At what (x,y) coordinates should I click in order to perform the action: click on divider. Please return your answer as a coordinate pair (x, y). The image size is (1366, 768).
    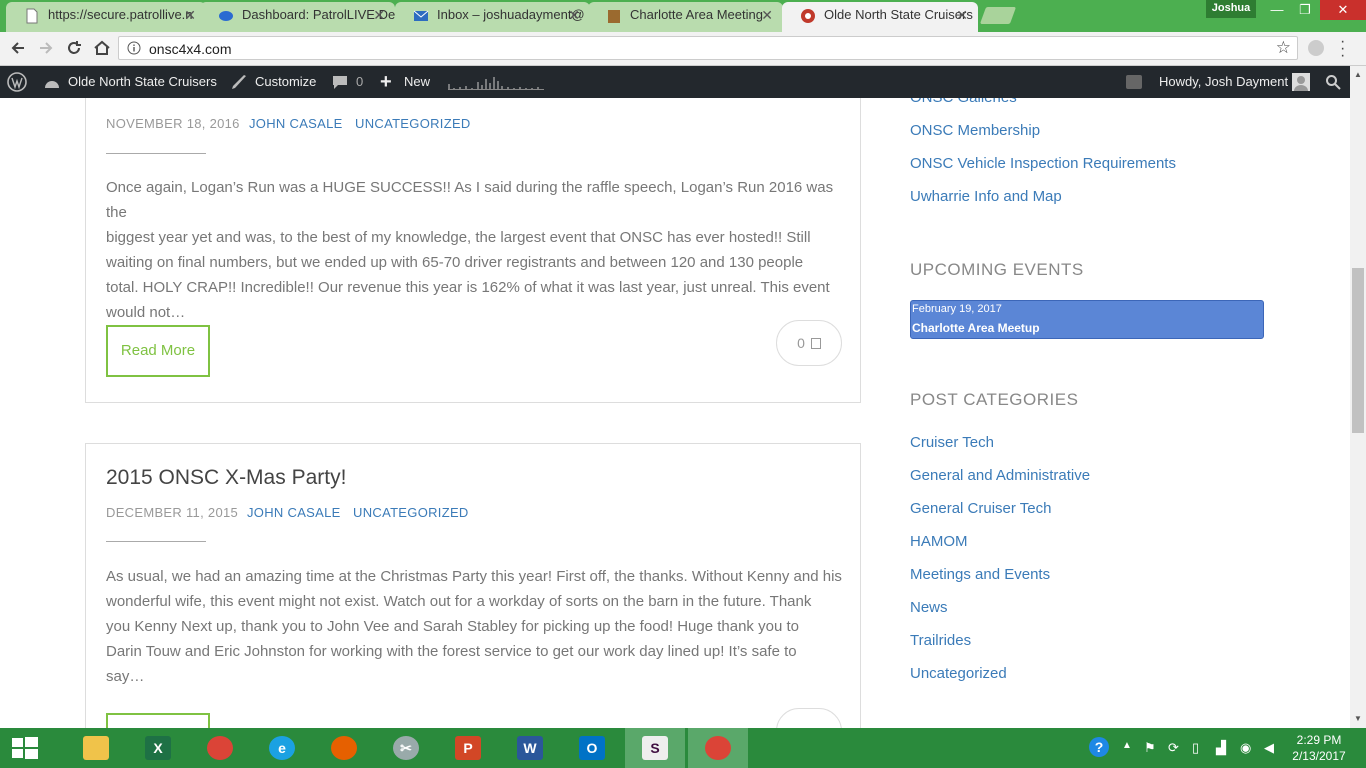
    Looking at the image, I should click on (156, 153).